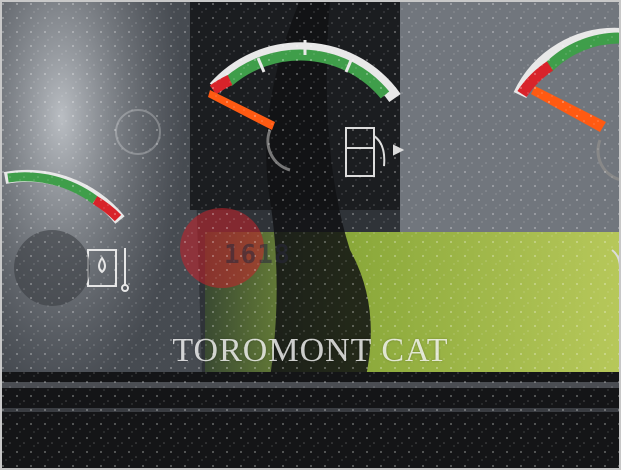 The width and height of the screenshot is (621, 470). I want to click on lcd-reading: 1618, so click(257, 255).